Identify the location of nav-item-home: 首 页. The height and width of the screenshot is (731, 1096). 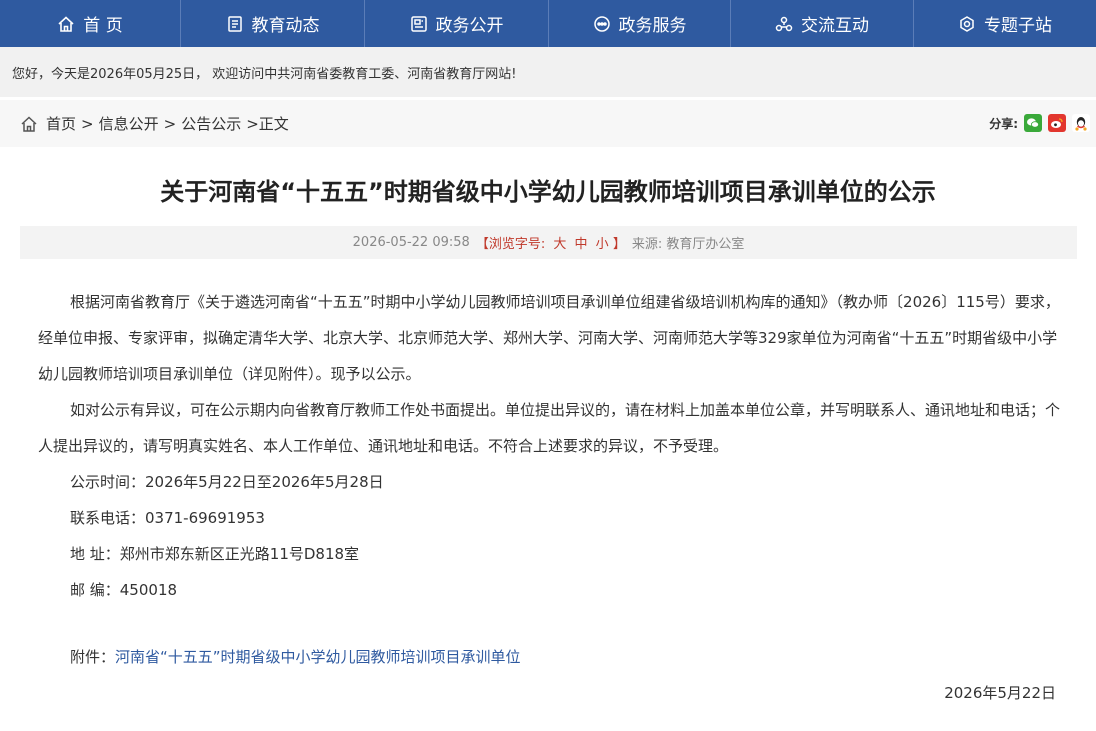
(90, 23).